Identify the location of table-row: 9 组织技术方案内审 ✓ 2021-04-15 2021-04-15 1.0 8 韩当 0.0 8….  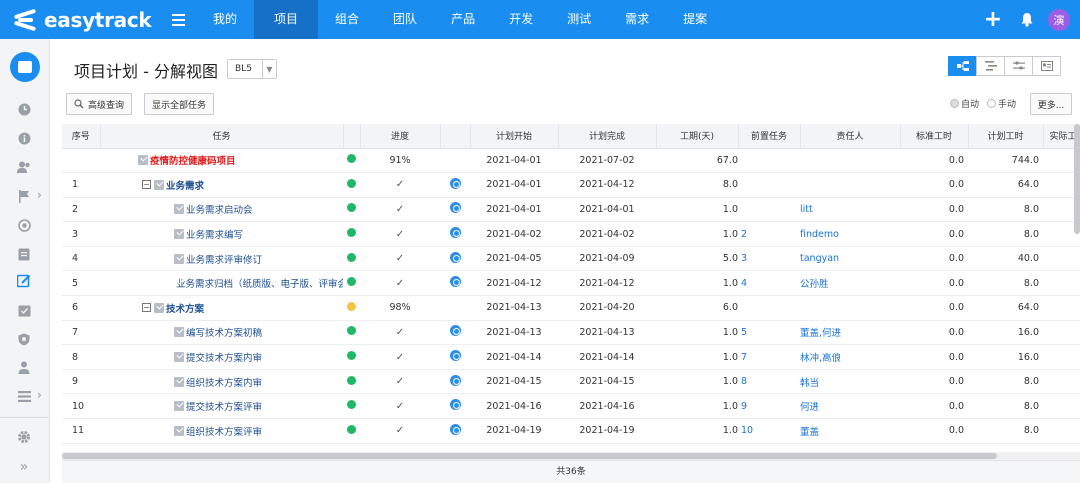
(571, 382).